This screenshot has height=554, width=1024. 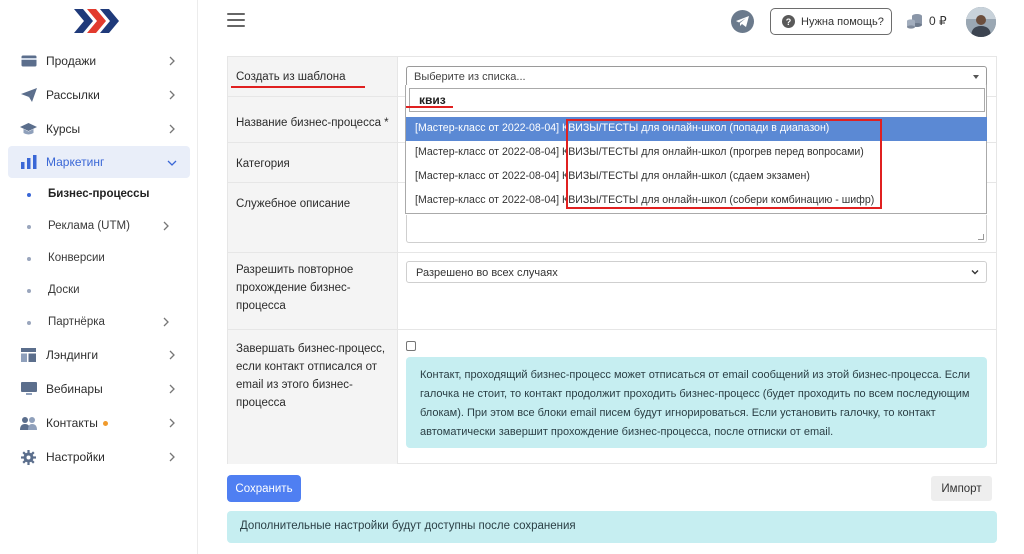 What do you see at coordinates (76, 322) in the screenshot?
I see `sidebar-subitem-label: Партнёрка` at bounding box center [76, 322].